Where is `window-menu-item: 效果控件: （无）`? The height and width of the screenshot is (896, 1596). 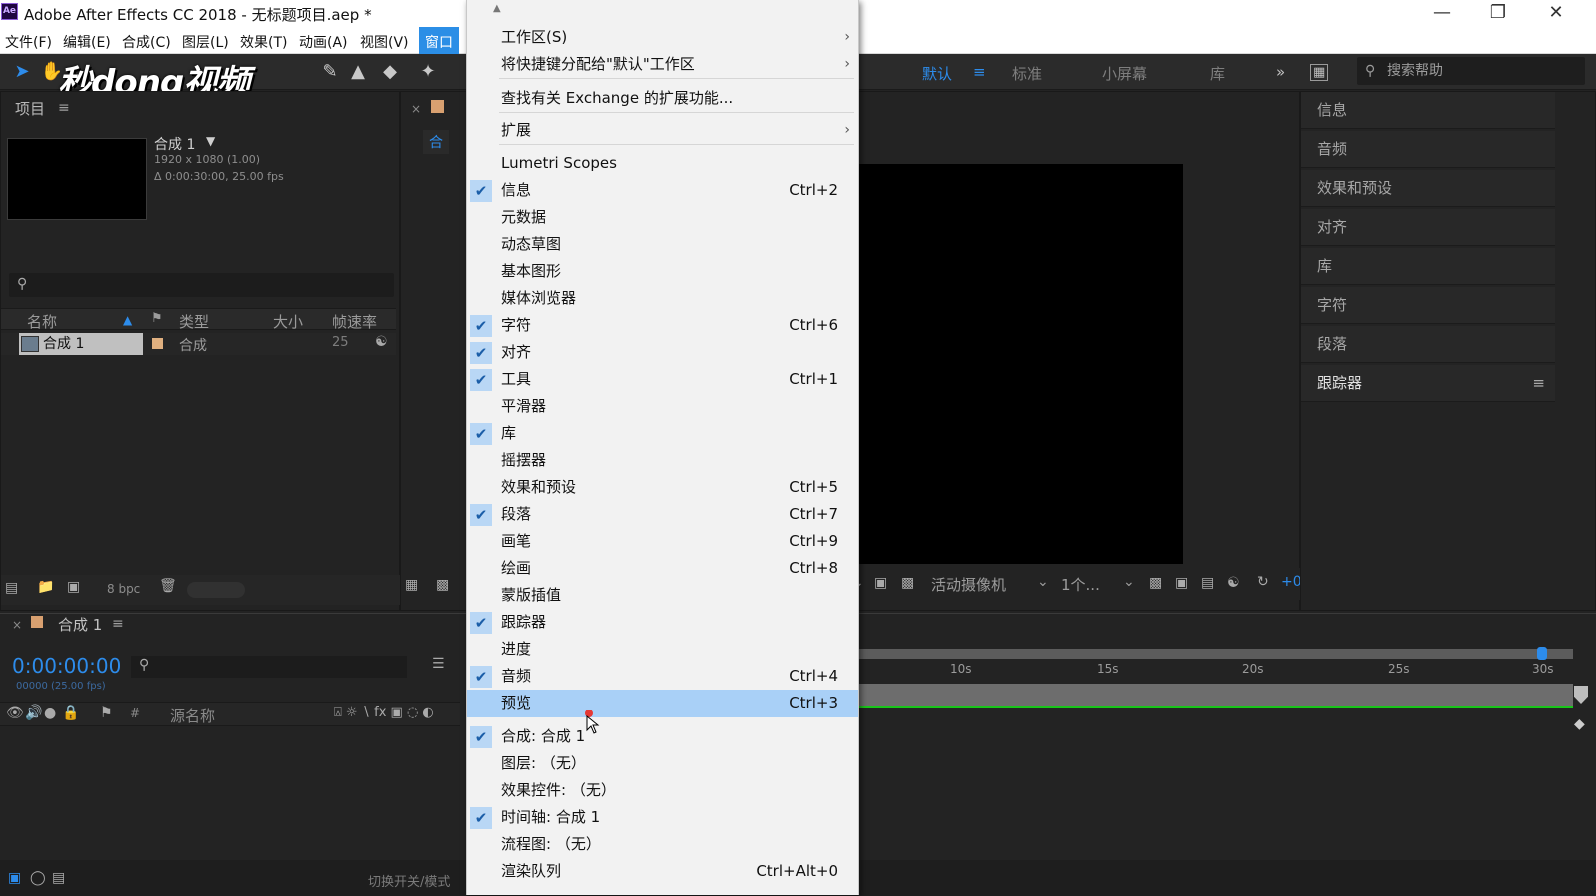 window-menu-item: 效果控件: （无） is located at coordinates (662, 790).